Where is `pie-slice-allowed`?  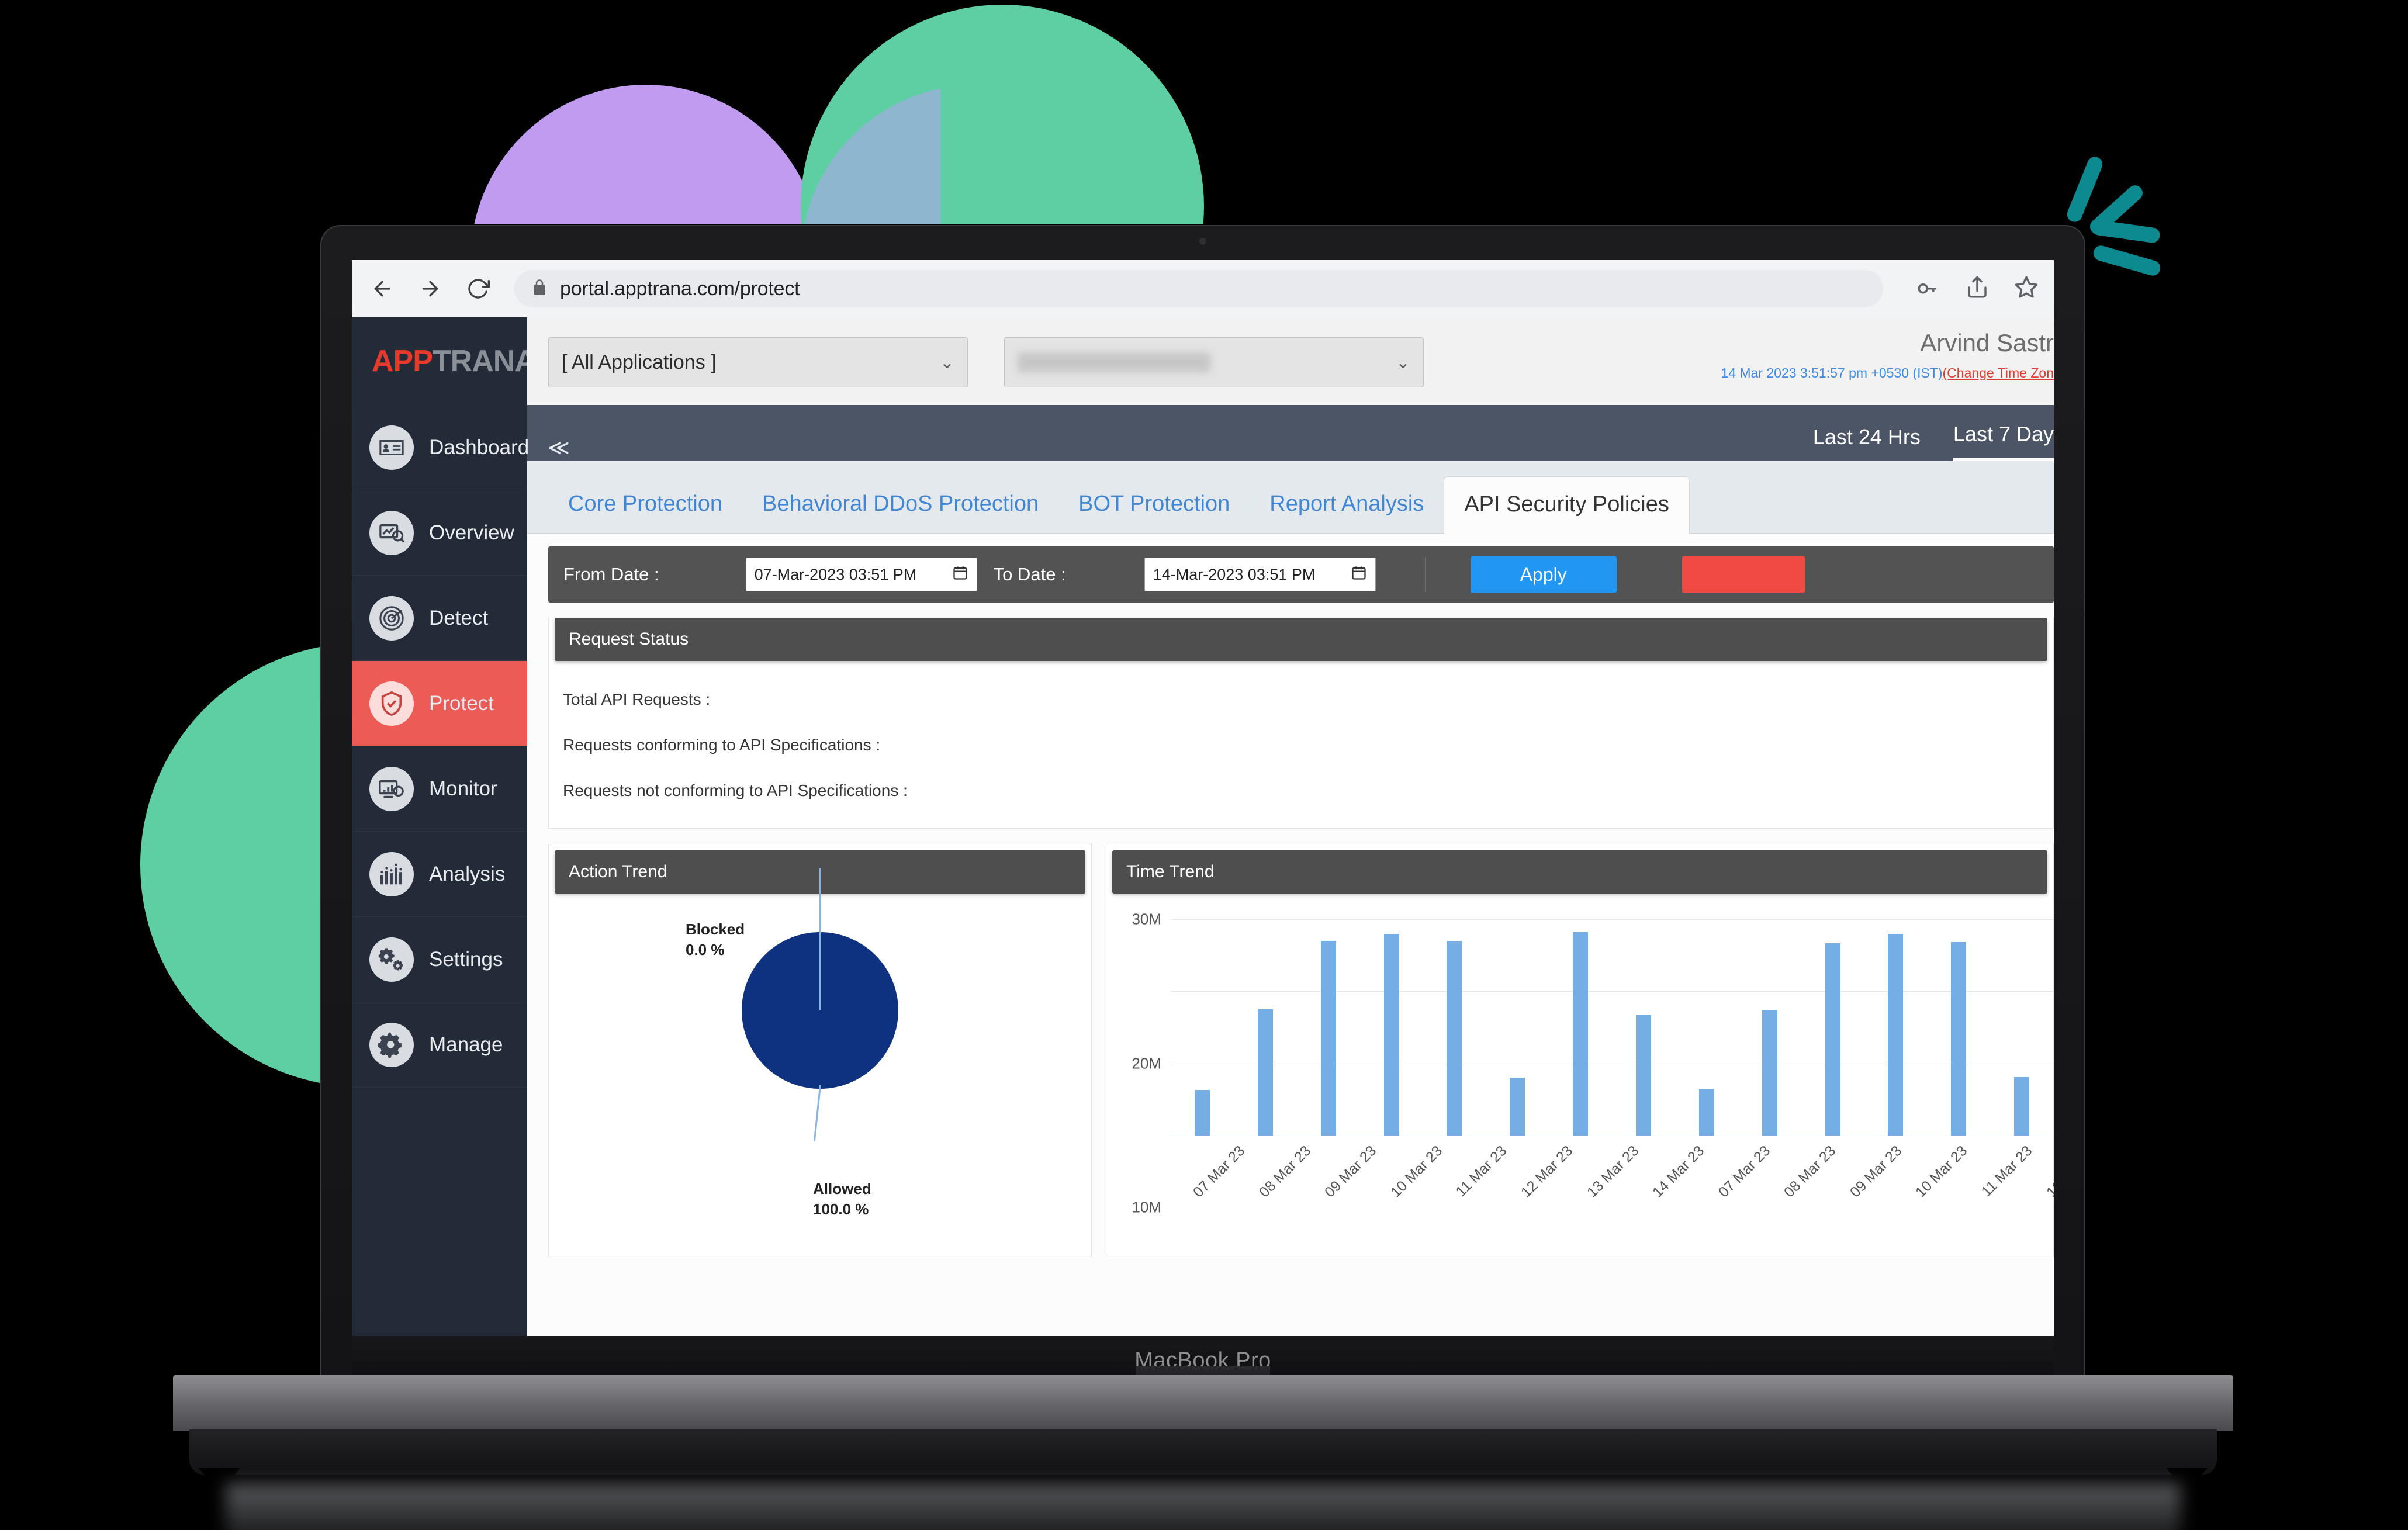 pie-slice-allowed is located at coordinates (820, 1004).